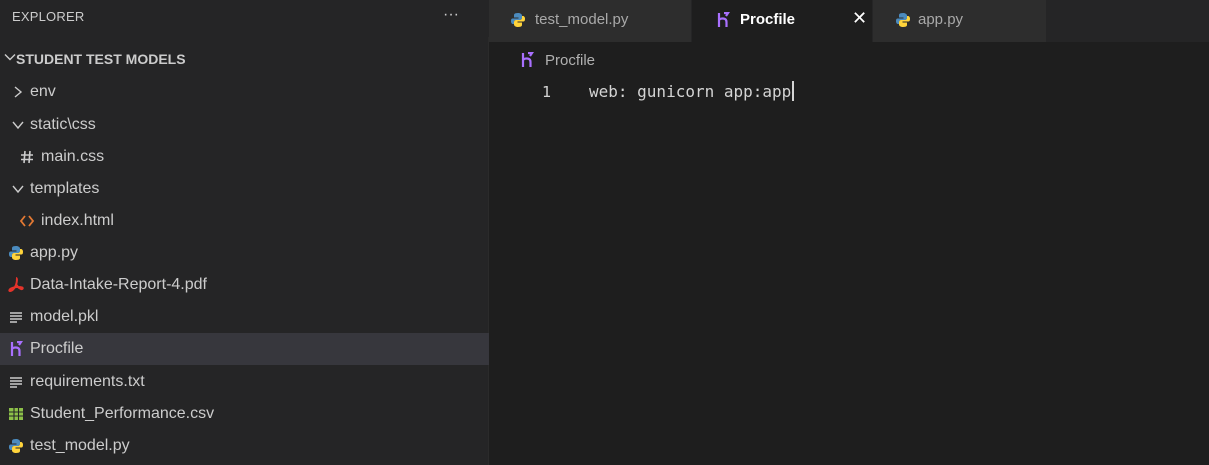 The image size is (1209, 465). I want to click on tree-item-model-pkl: model.pkl, so click(244, 317).